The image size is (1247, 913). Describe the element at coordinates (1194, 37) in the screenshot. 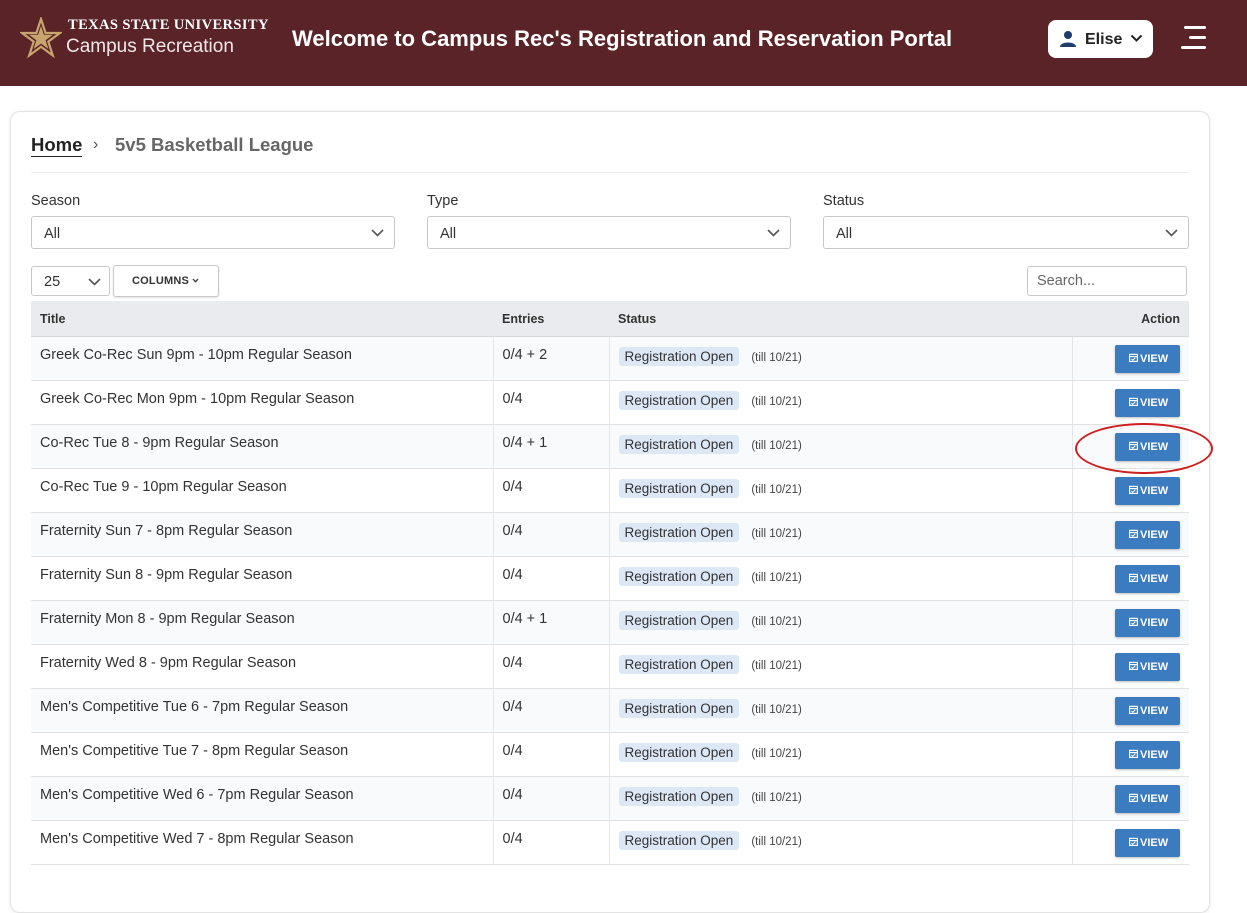

I see `hamburger-menu-icon` at that location.